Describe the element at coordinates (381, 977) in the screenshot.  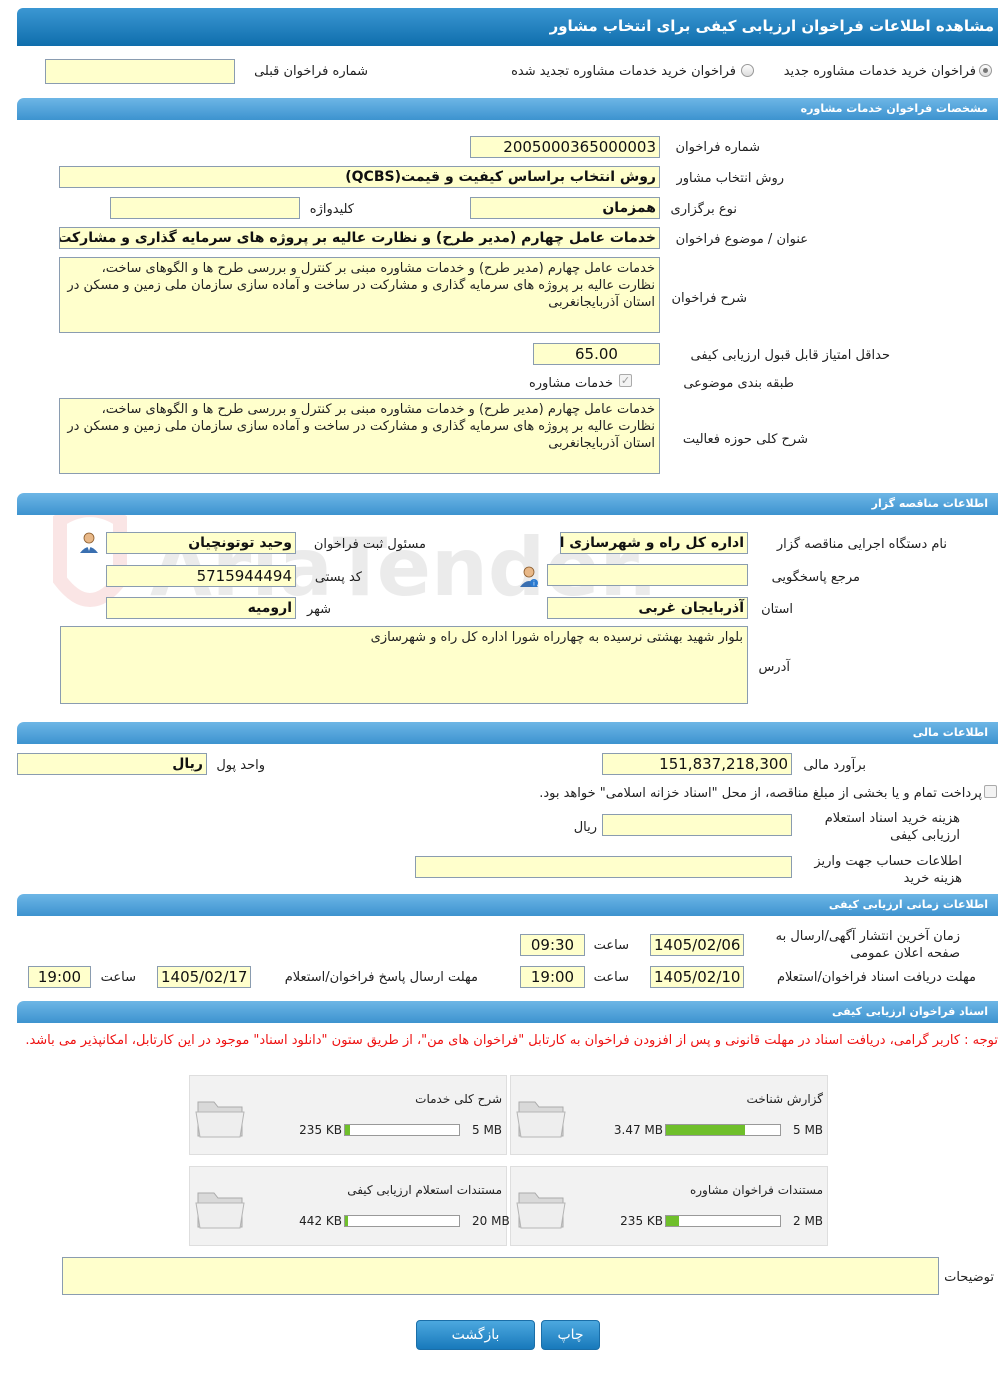
I see `send-label: مهلت ارسال پاسخ فراخوان/استعلام` at that location.